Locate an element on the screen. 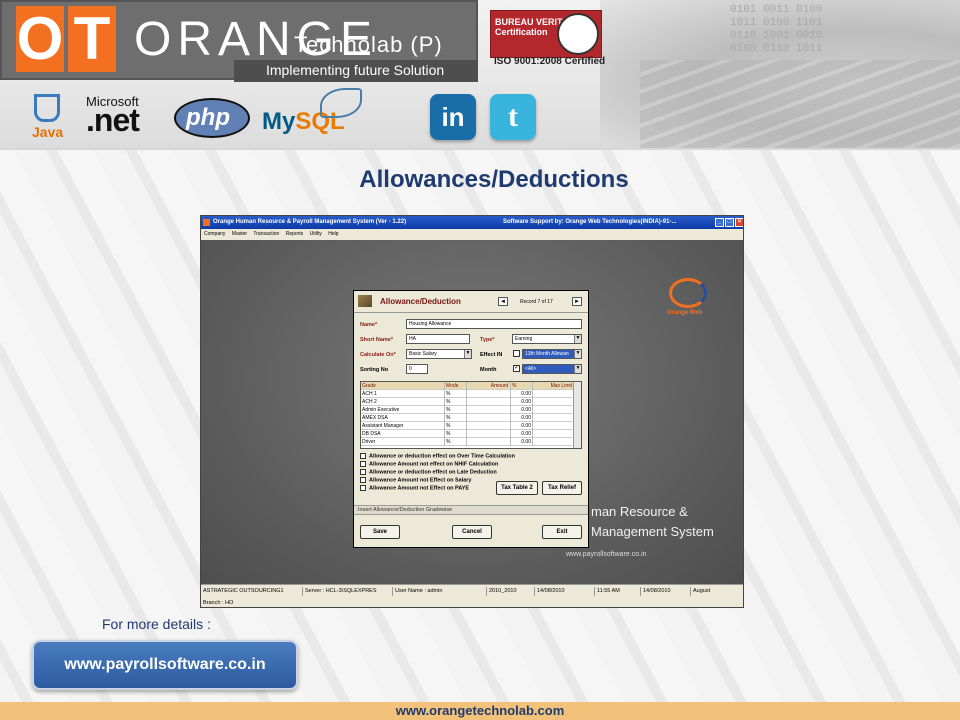 Image resolution: width=960 pixels, height=720 pixels. option-label: Allowance Amount not Effect on PAYE is located at coordinates (419, 488).